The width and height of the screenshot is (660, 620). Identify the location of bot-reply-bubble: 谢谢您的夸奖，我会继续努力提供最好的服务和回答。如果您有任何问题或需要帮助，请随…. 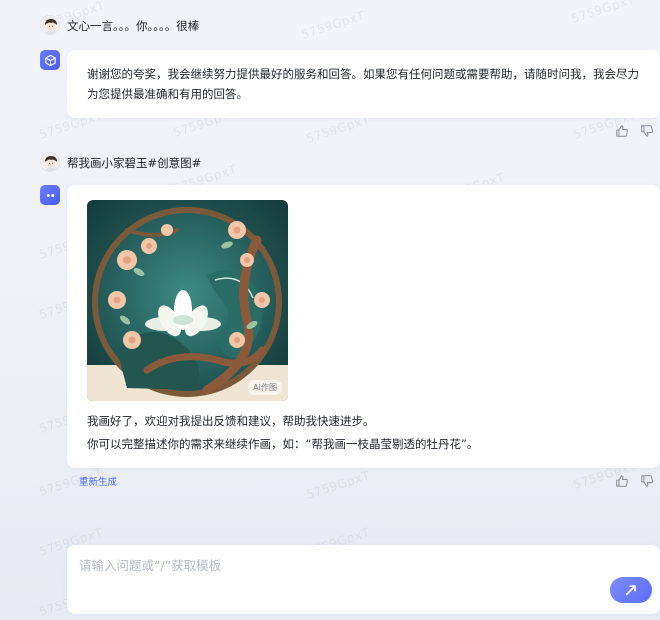
(363, 84).